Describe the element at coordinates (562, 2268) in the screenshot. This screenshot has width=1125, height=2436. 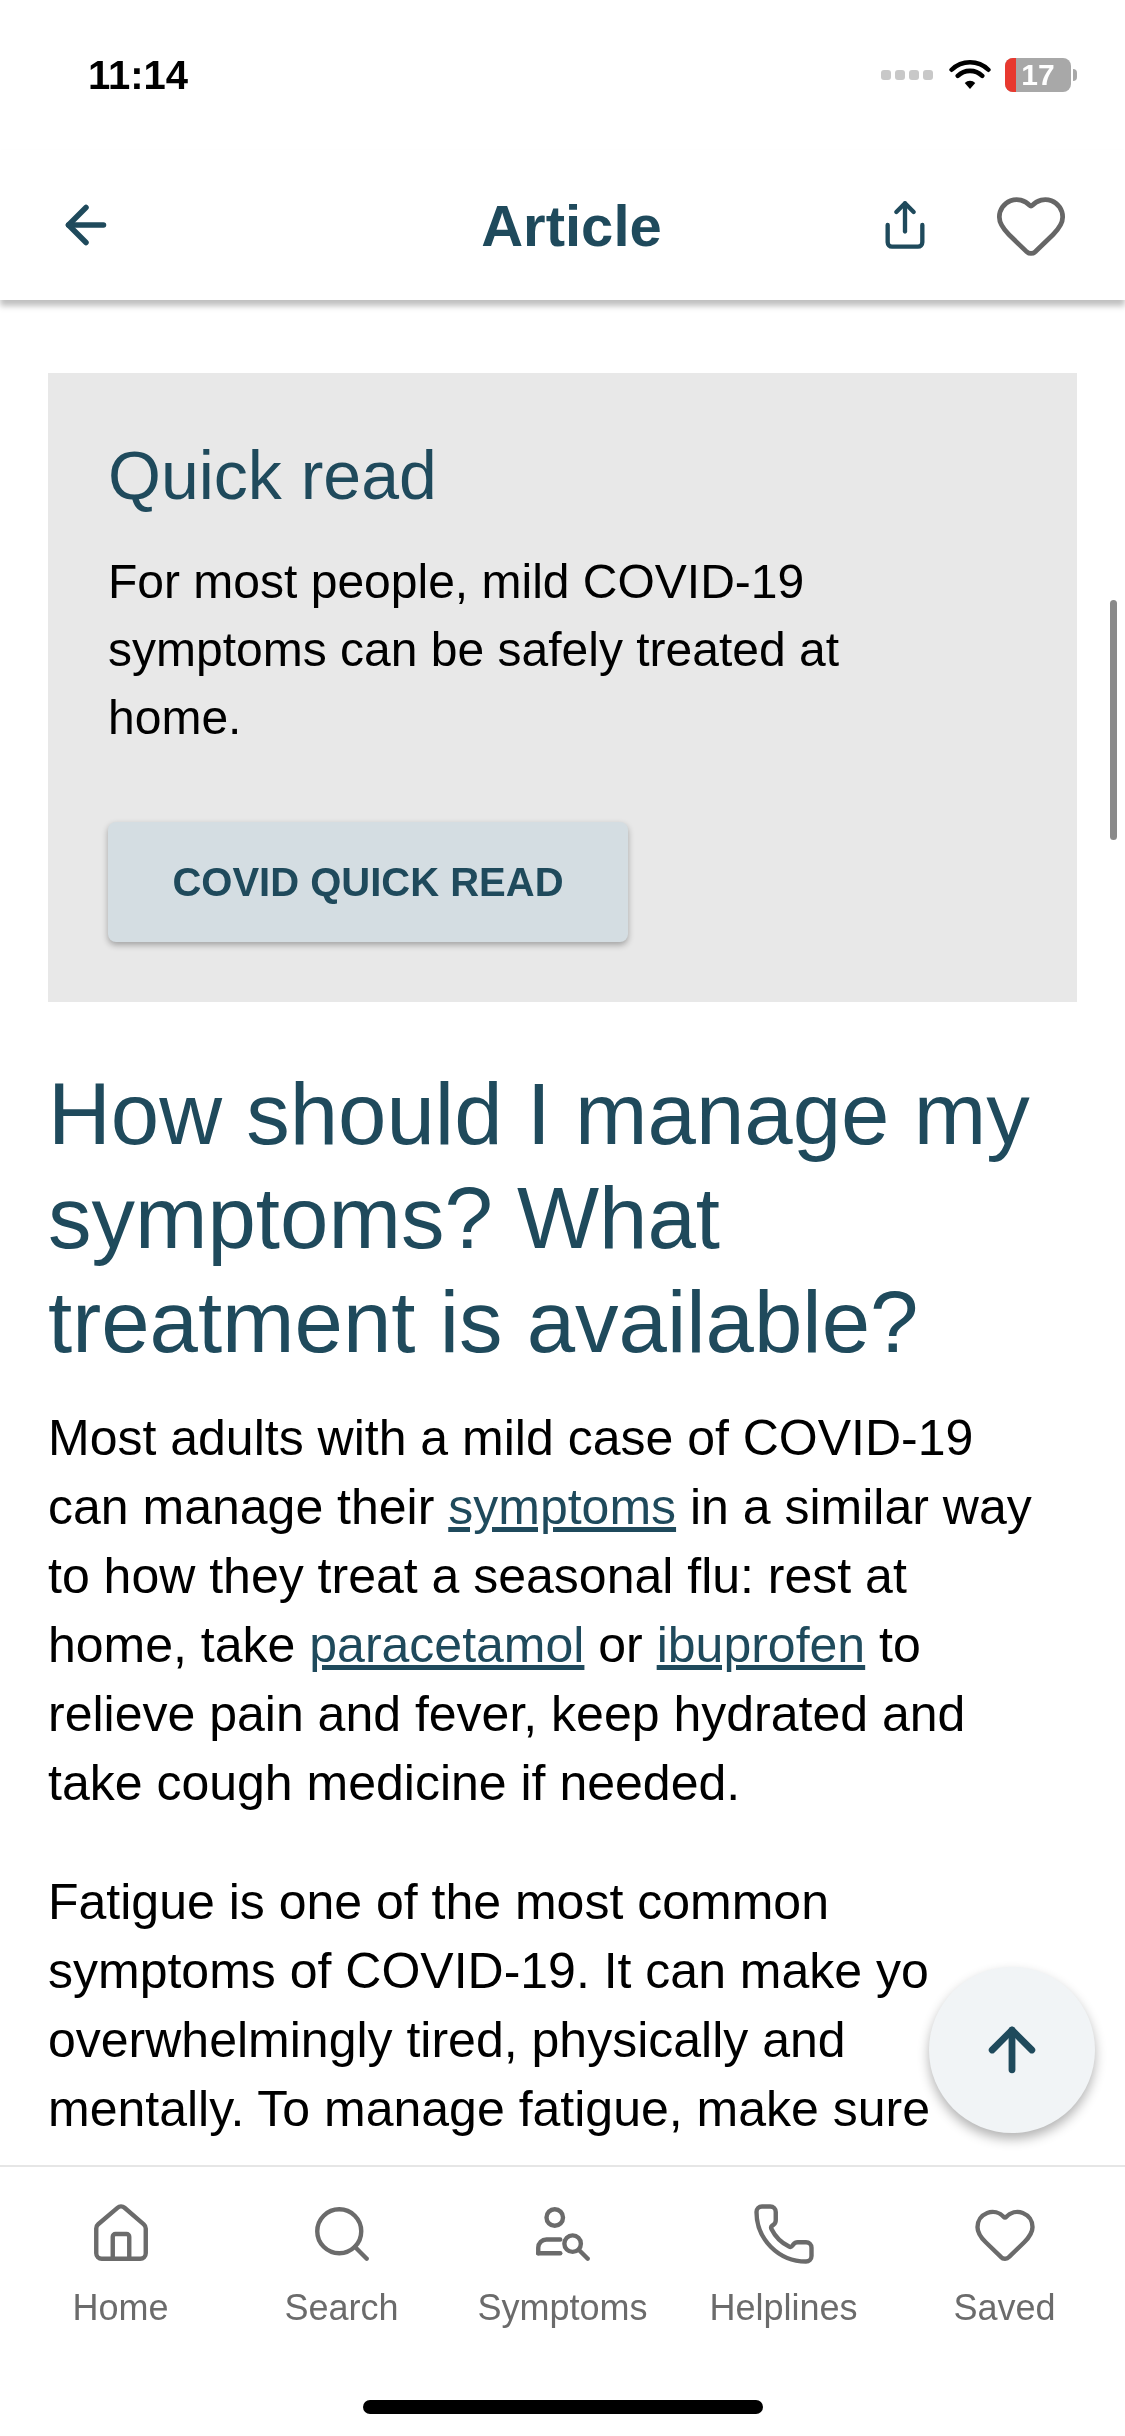
I see `tab-item: Symptoms` at that location.